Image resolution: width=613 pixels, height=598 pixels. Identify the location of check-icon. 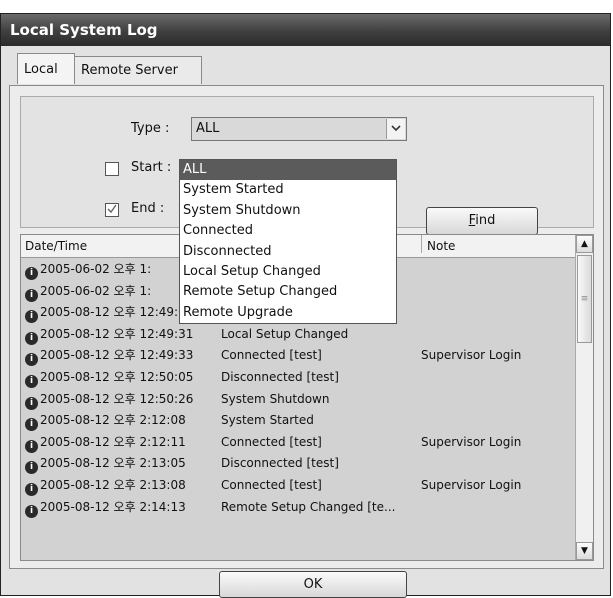
(112, 209).